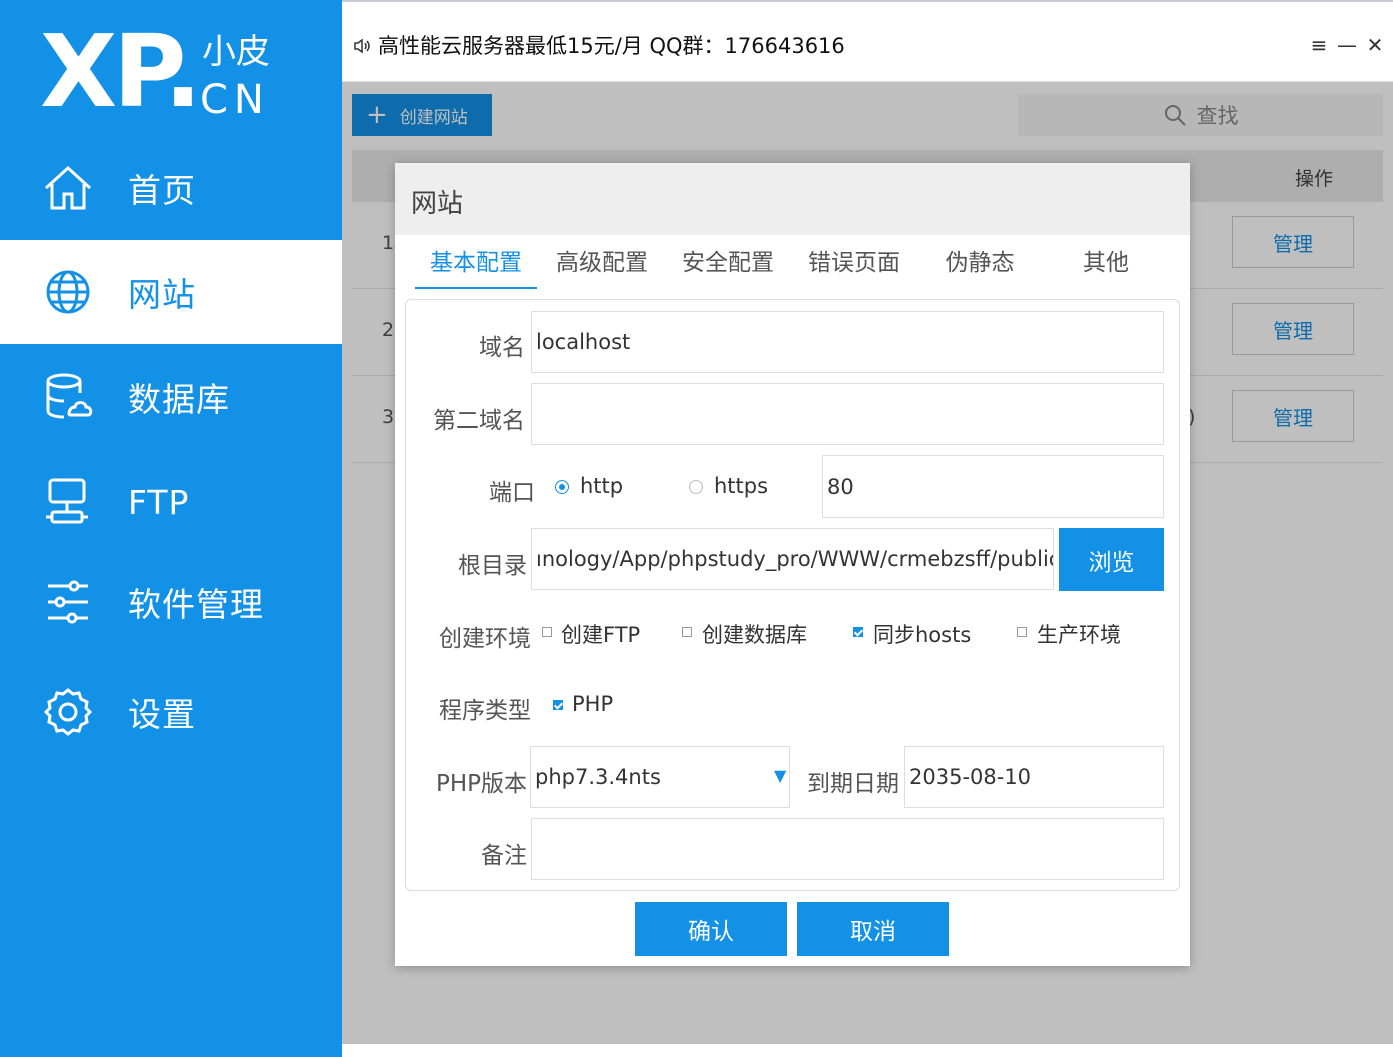 This screenshot has width=1393, height=1057. Describe the element at coordinates (687, 632) in the screenshot. I see `create-database-checkbox` at that location.